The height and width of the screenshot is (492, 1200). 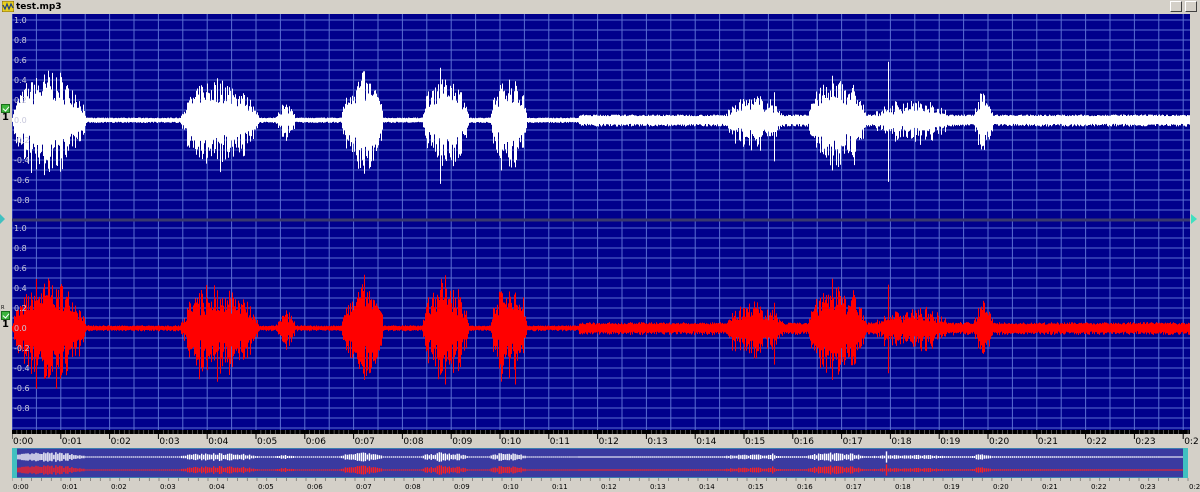 What do you see at coordinates (804, 441) in the screenshot?
I see `ruler-time-label: 0:16` at bounding box center [804, 441].